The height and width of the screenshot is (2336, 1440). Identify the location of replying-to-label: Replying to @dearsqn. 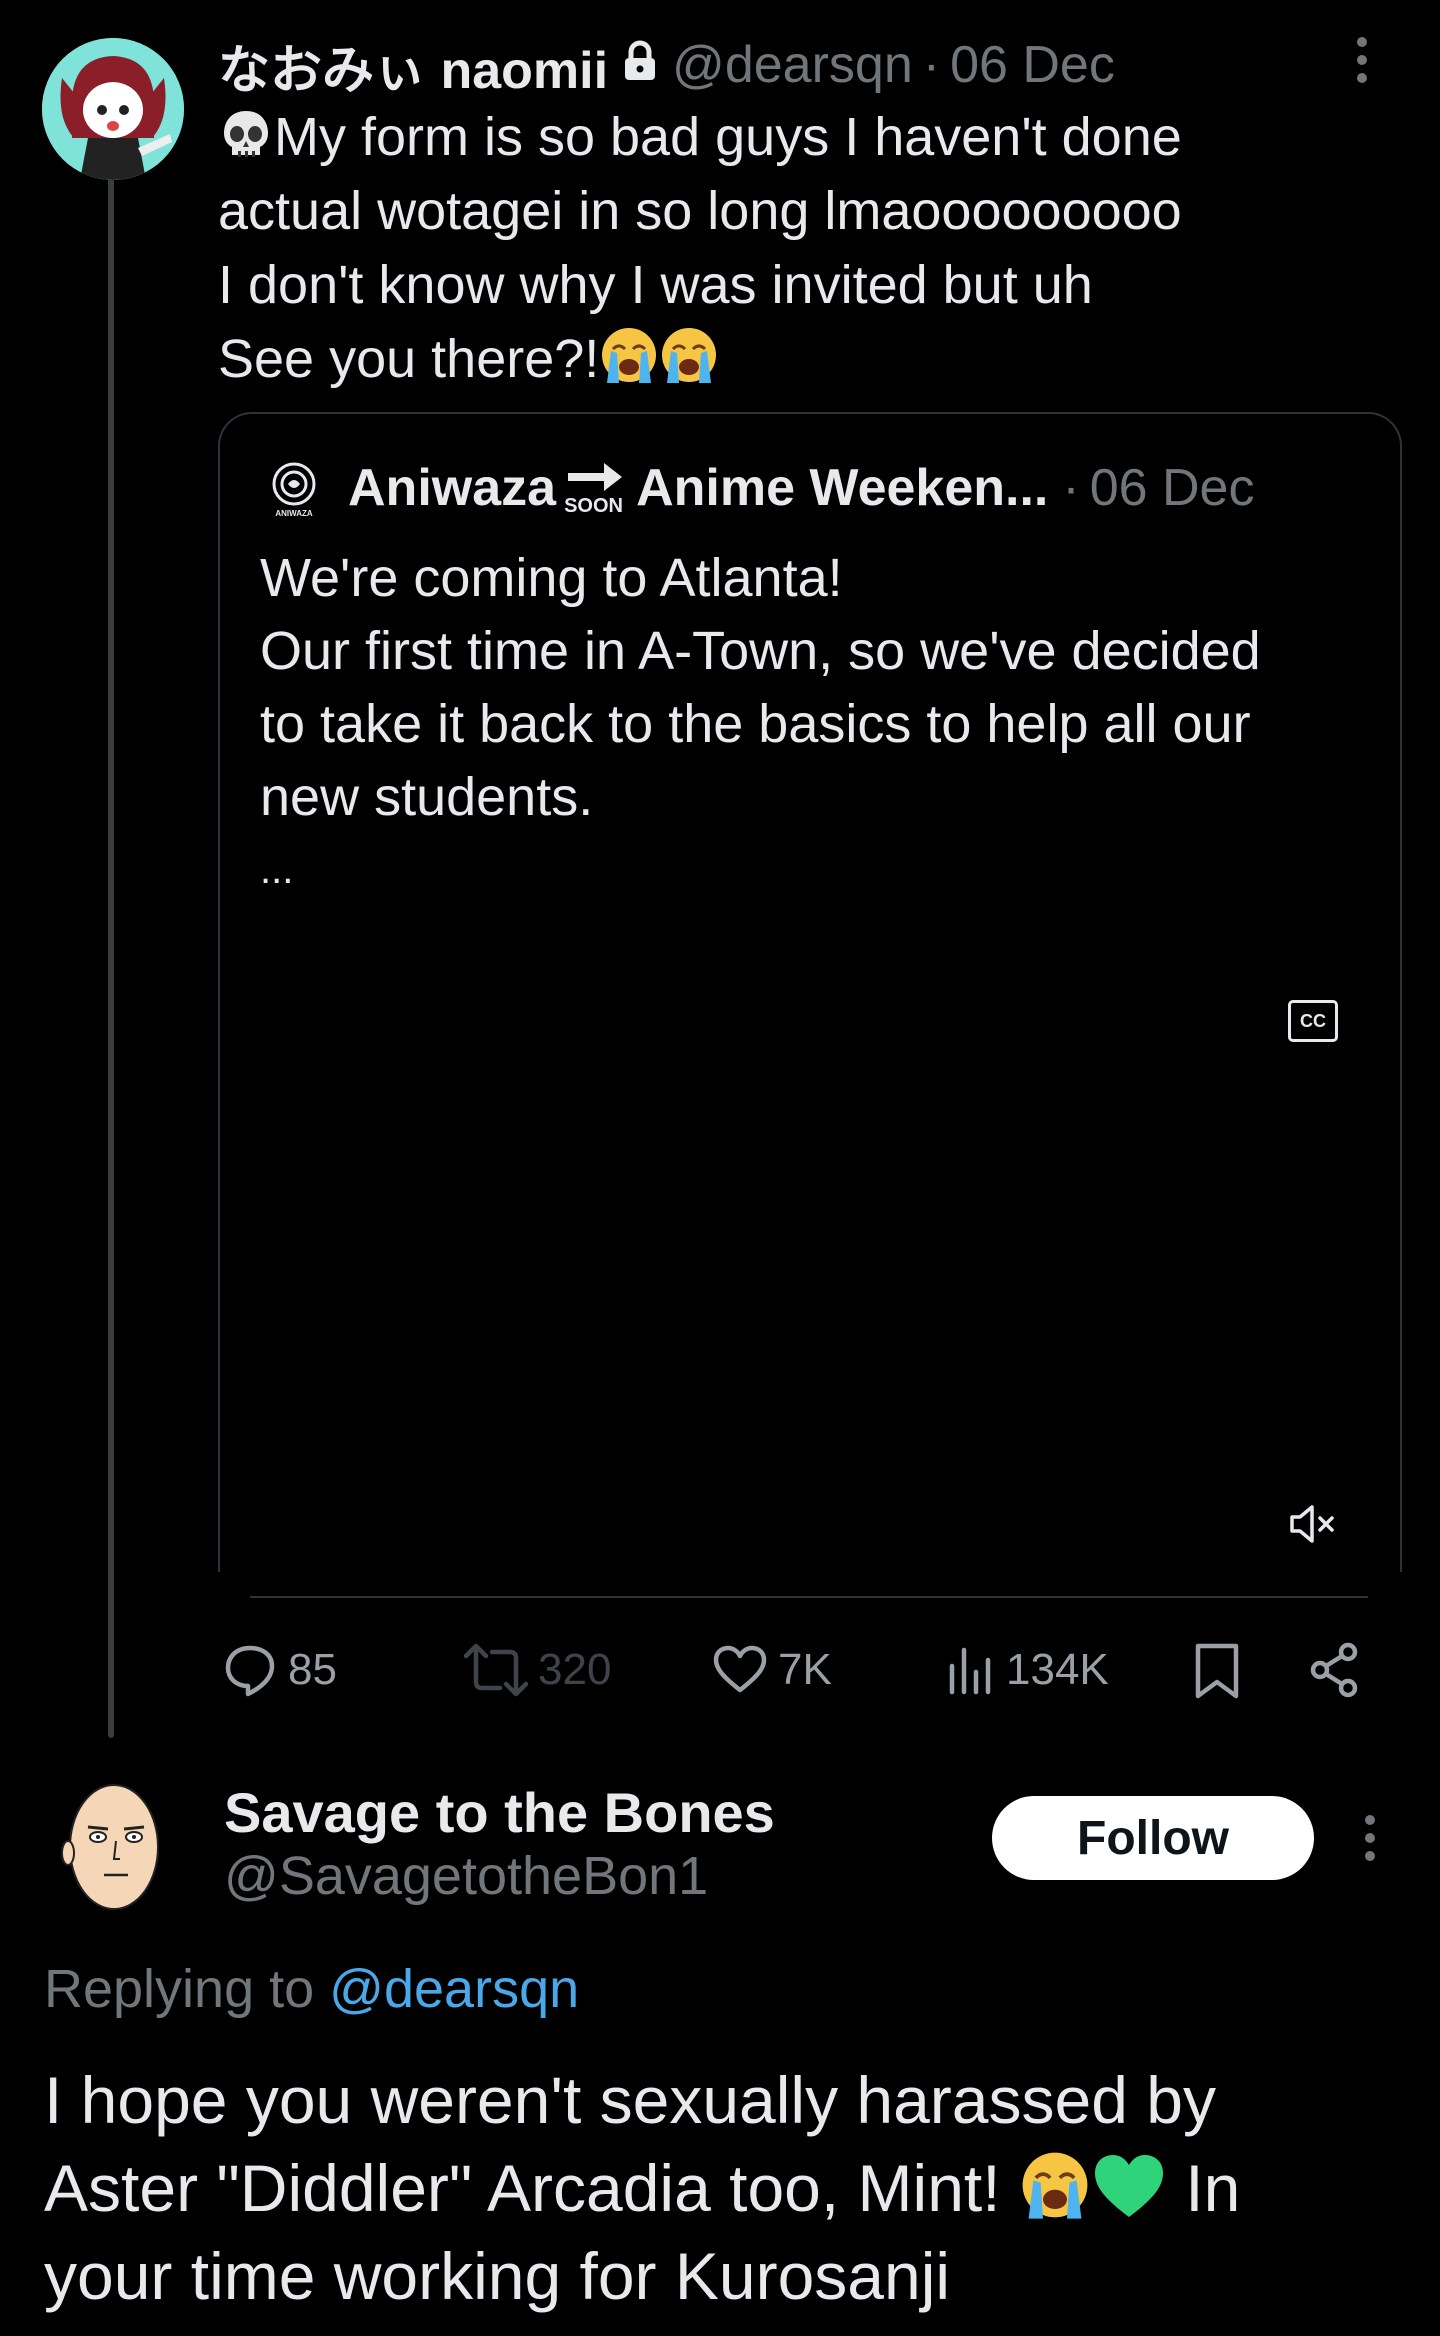
(311, 1989).